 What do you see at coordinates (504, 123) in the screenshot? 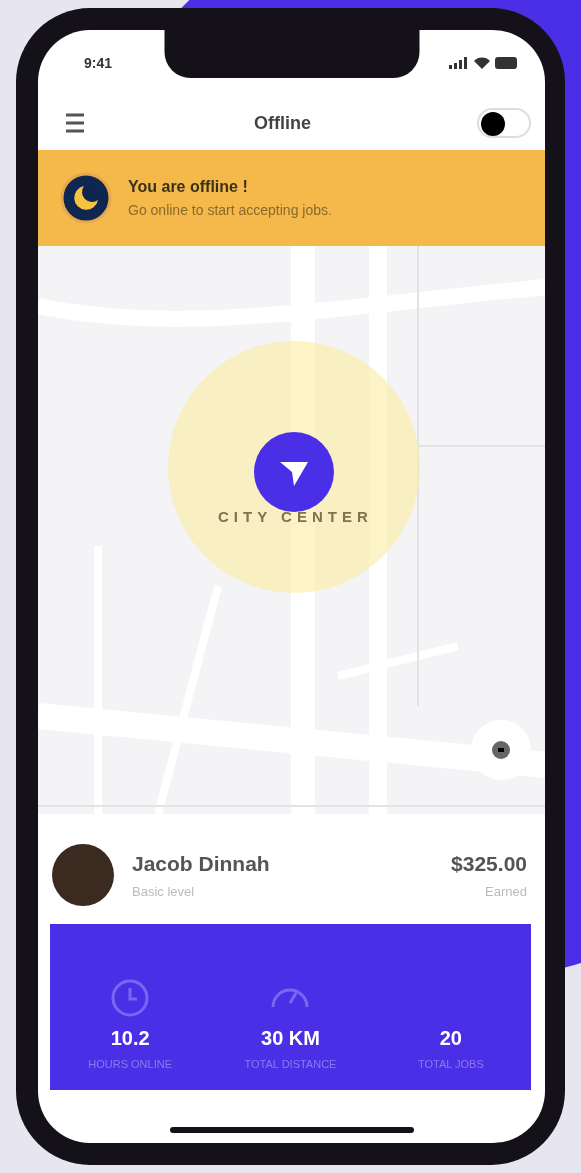
I see `online-toggle` at bounding box center [504, 123].